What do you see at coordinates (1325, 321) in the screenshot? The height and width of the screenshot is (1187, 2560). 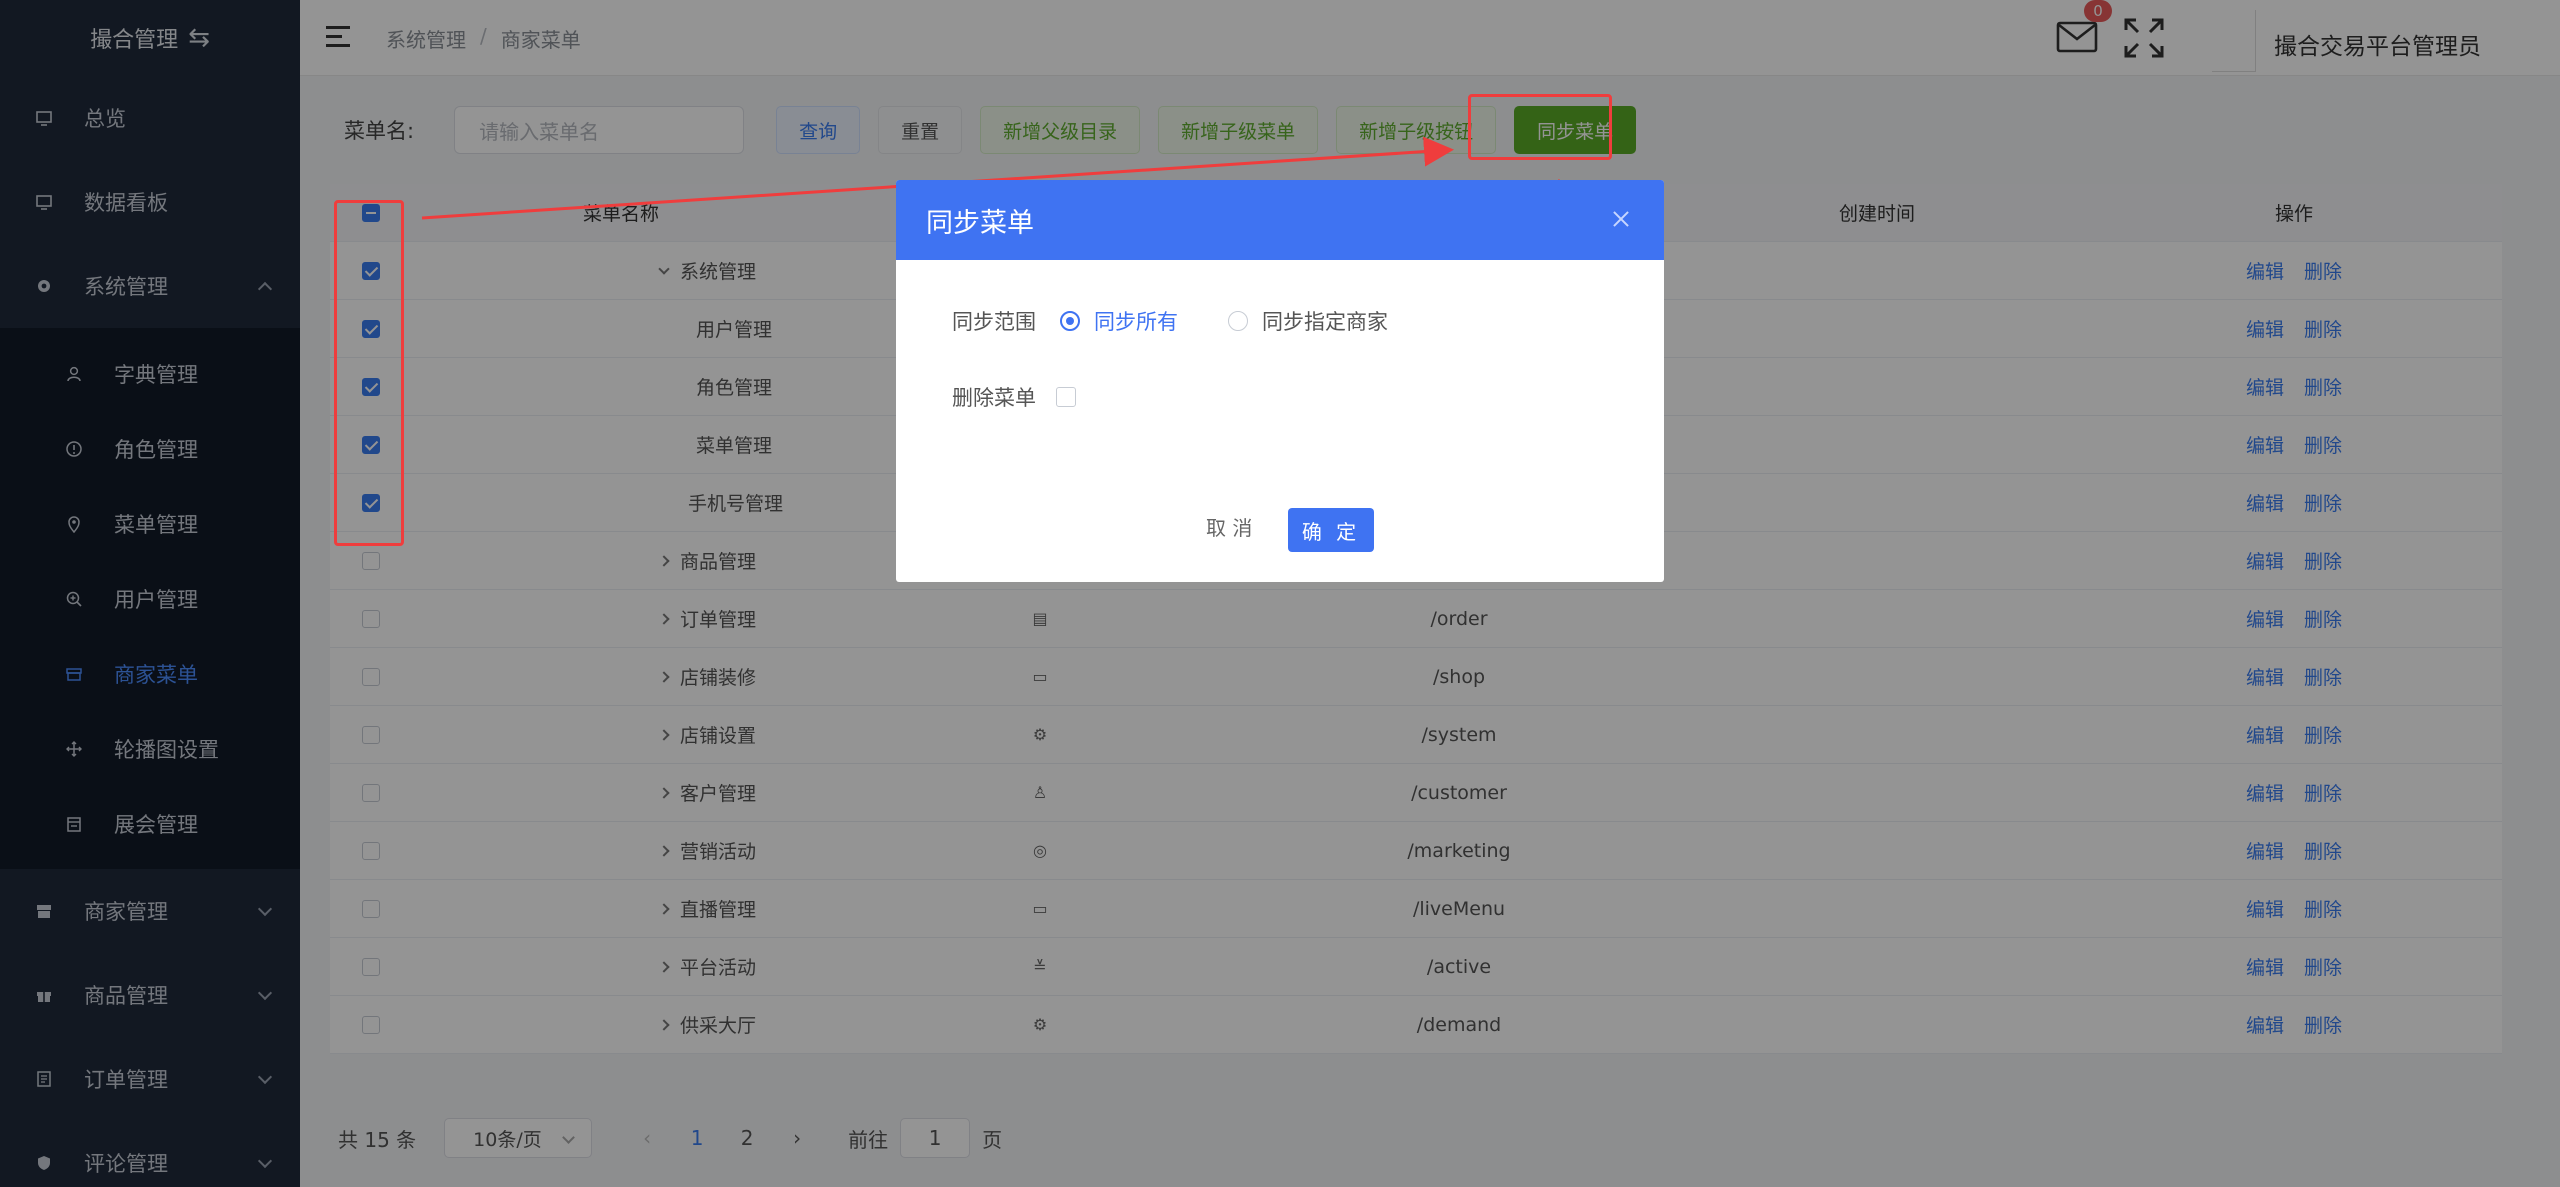 I see `radio-sync-specific-label: 同步指定商家` at bounding box center [1325, 321].